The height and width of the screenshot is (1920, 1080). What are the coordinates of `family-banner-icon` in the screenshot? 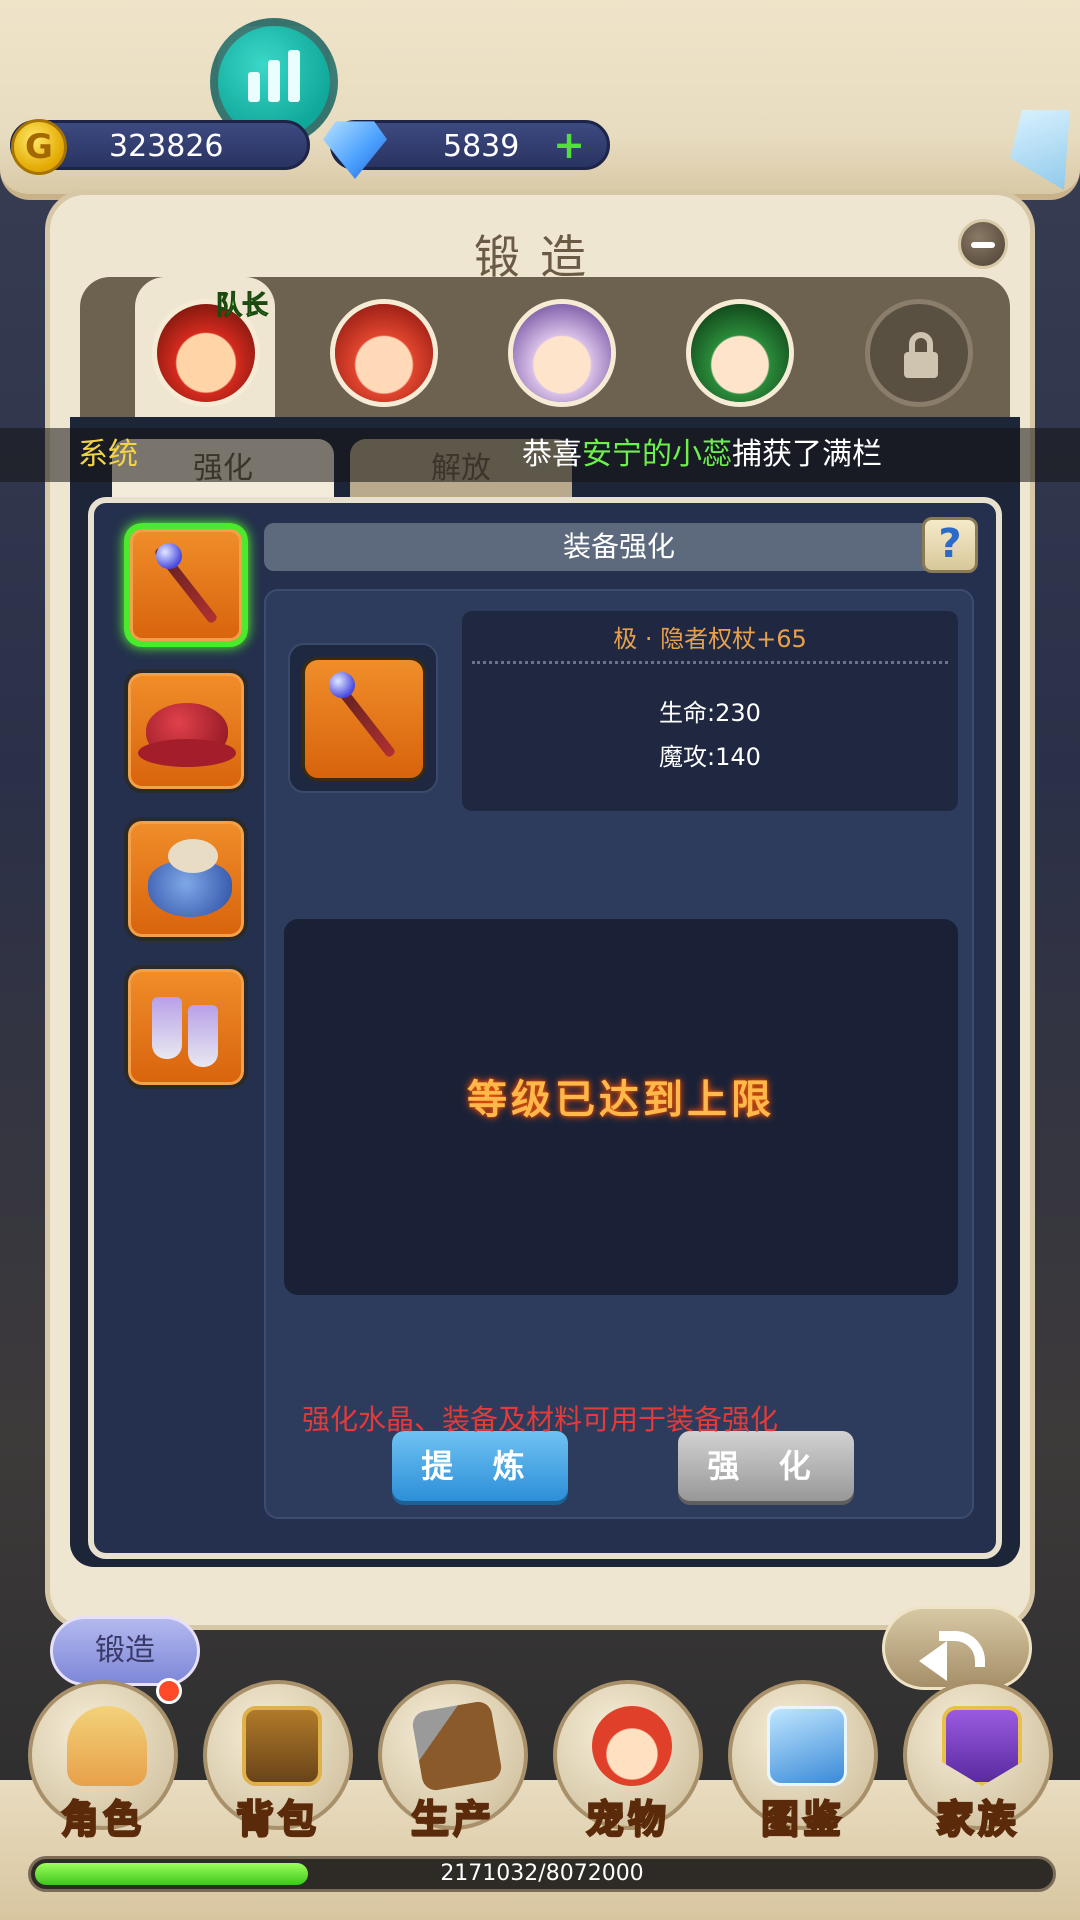 It's located at (982, 1746).